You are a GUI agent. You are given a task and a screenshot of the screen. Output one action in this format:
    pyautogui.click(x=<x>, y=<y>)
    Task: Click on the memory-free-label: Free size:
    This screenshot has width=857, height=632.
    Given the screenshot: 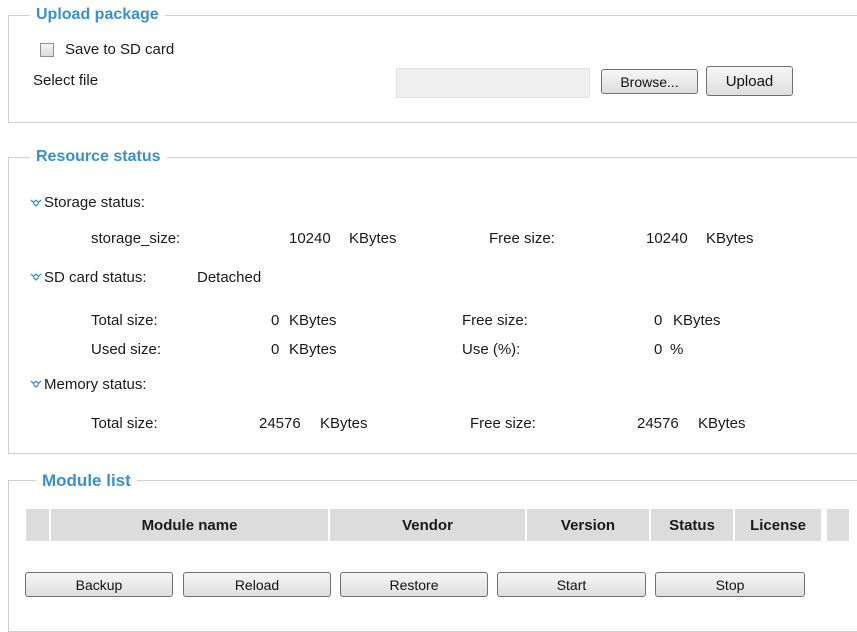 What is the action you would take?
    pyautogui.click(x=503, y=423)
    